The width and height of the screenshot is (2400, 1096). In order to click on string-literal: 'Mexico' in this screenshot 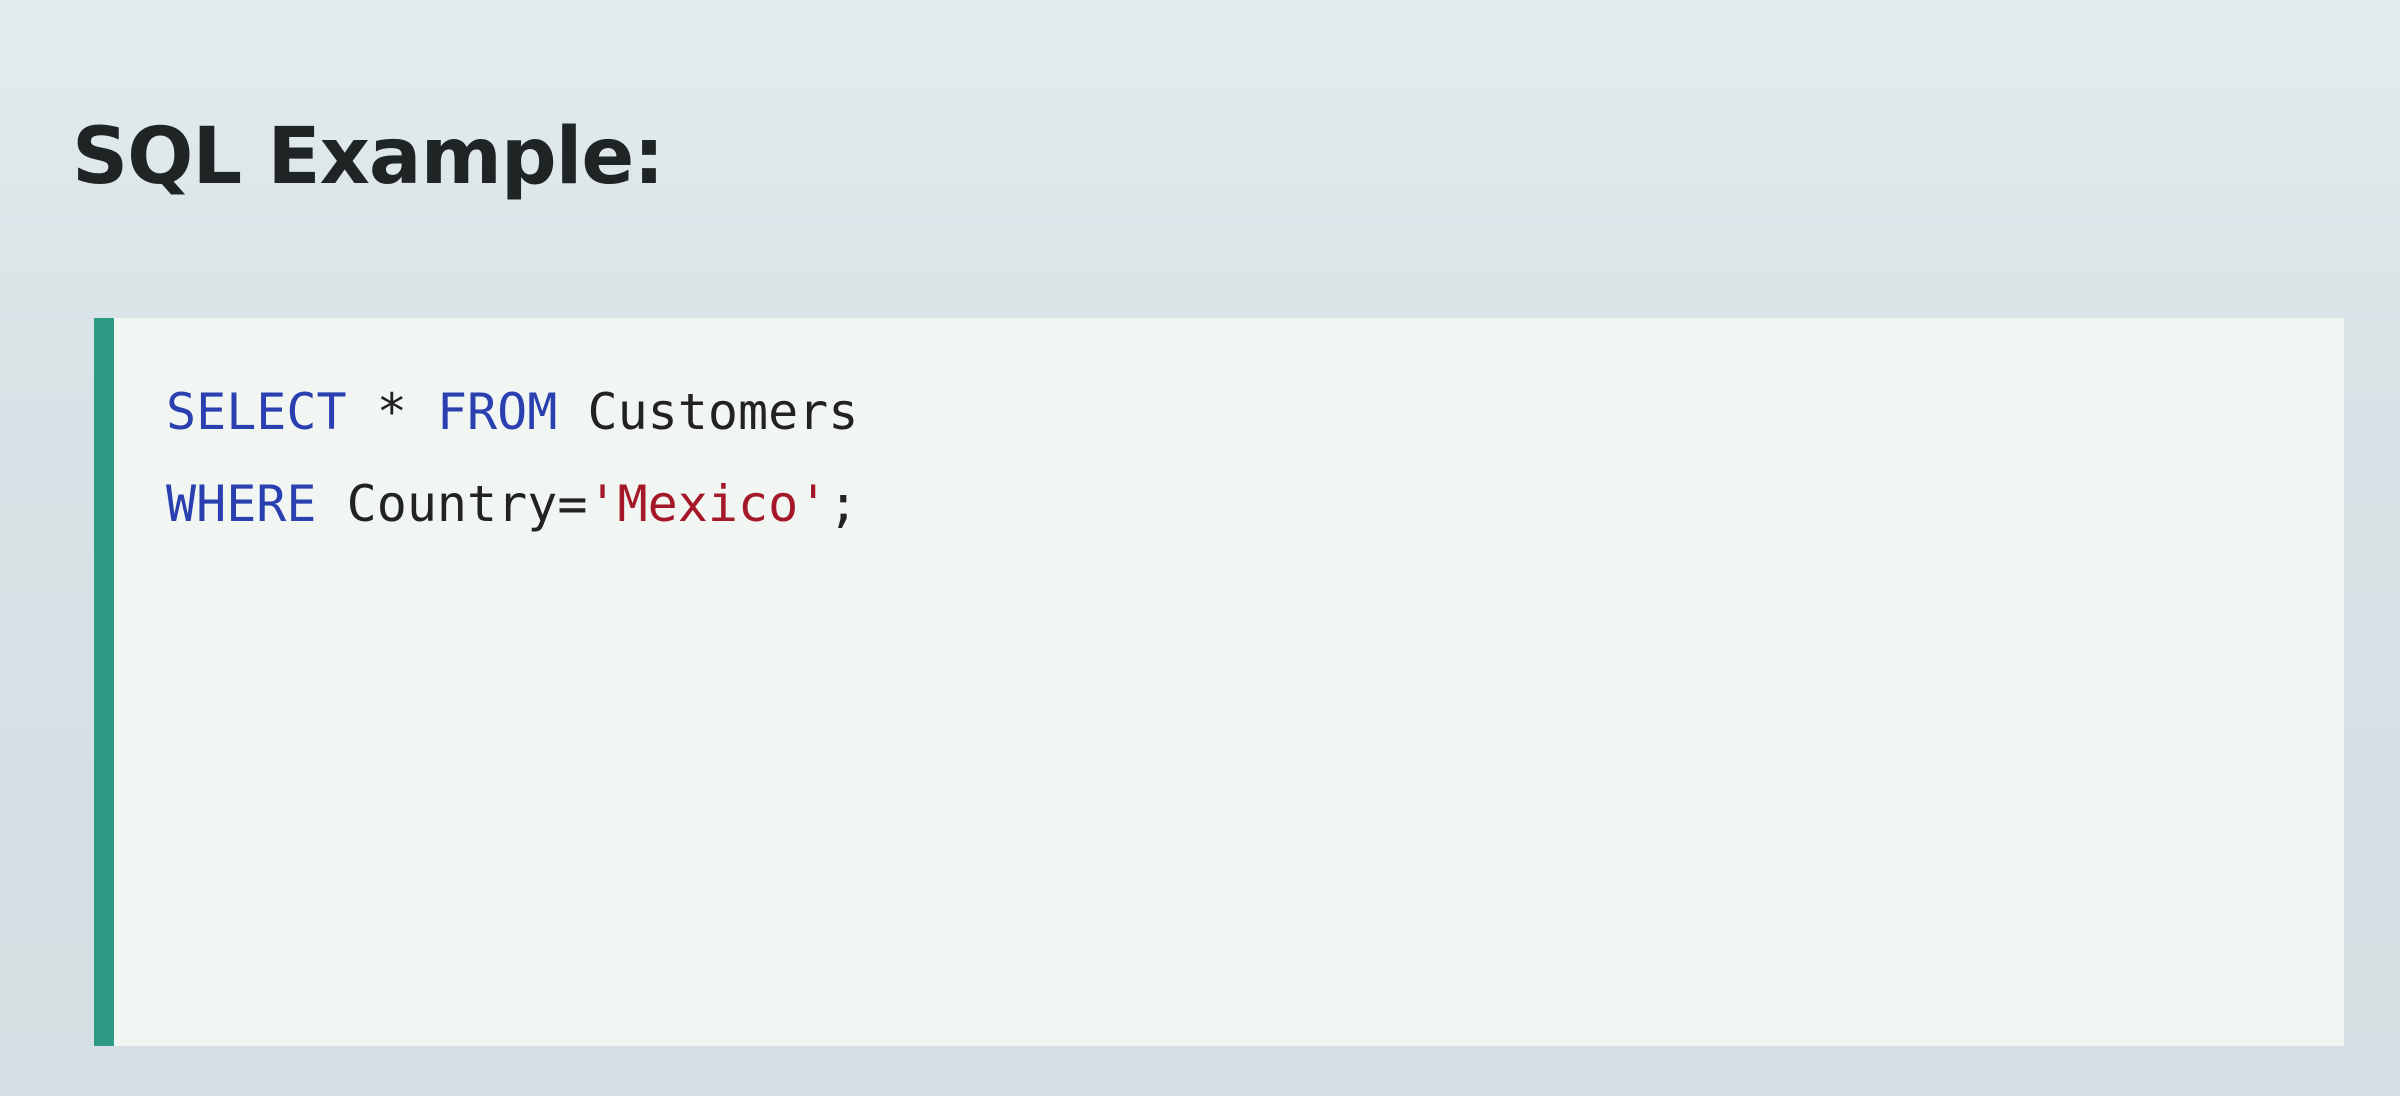, I will do `click(708, 504)`.